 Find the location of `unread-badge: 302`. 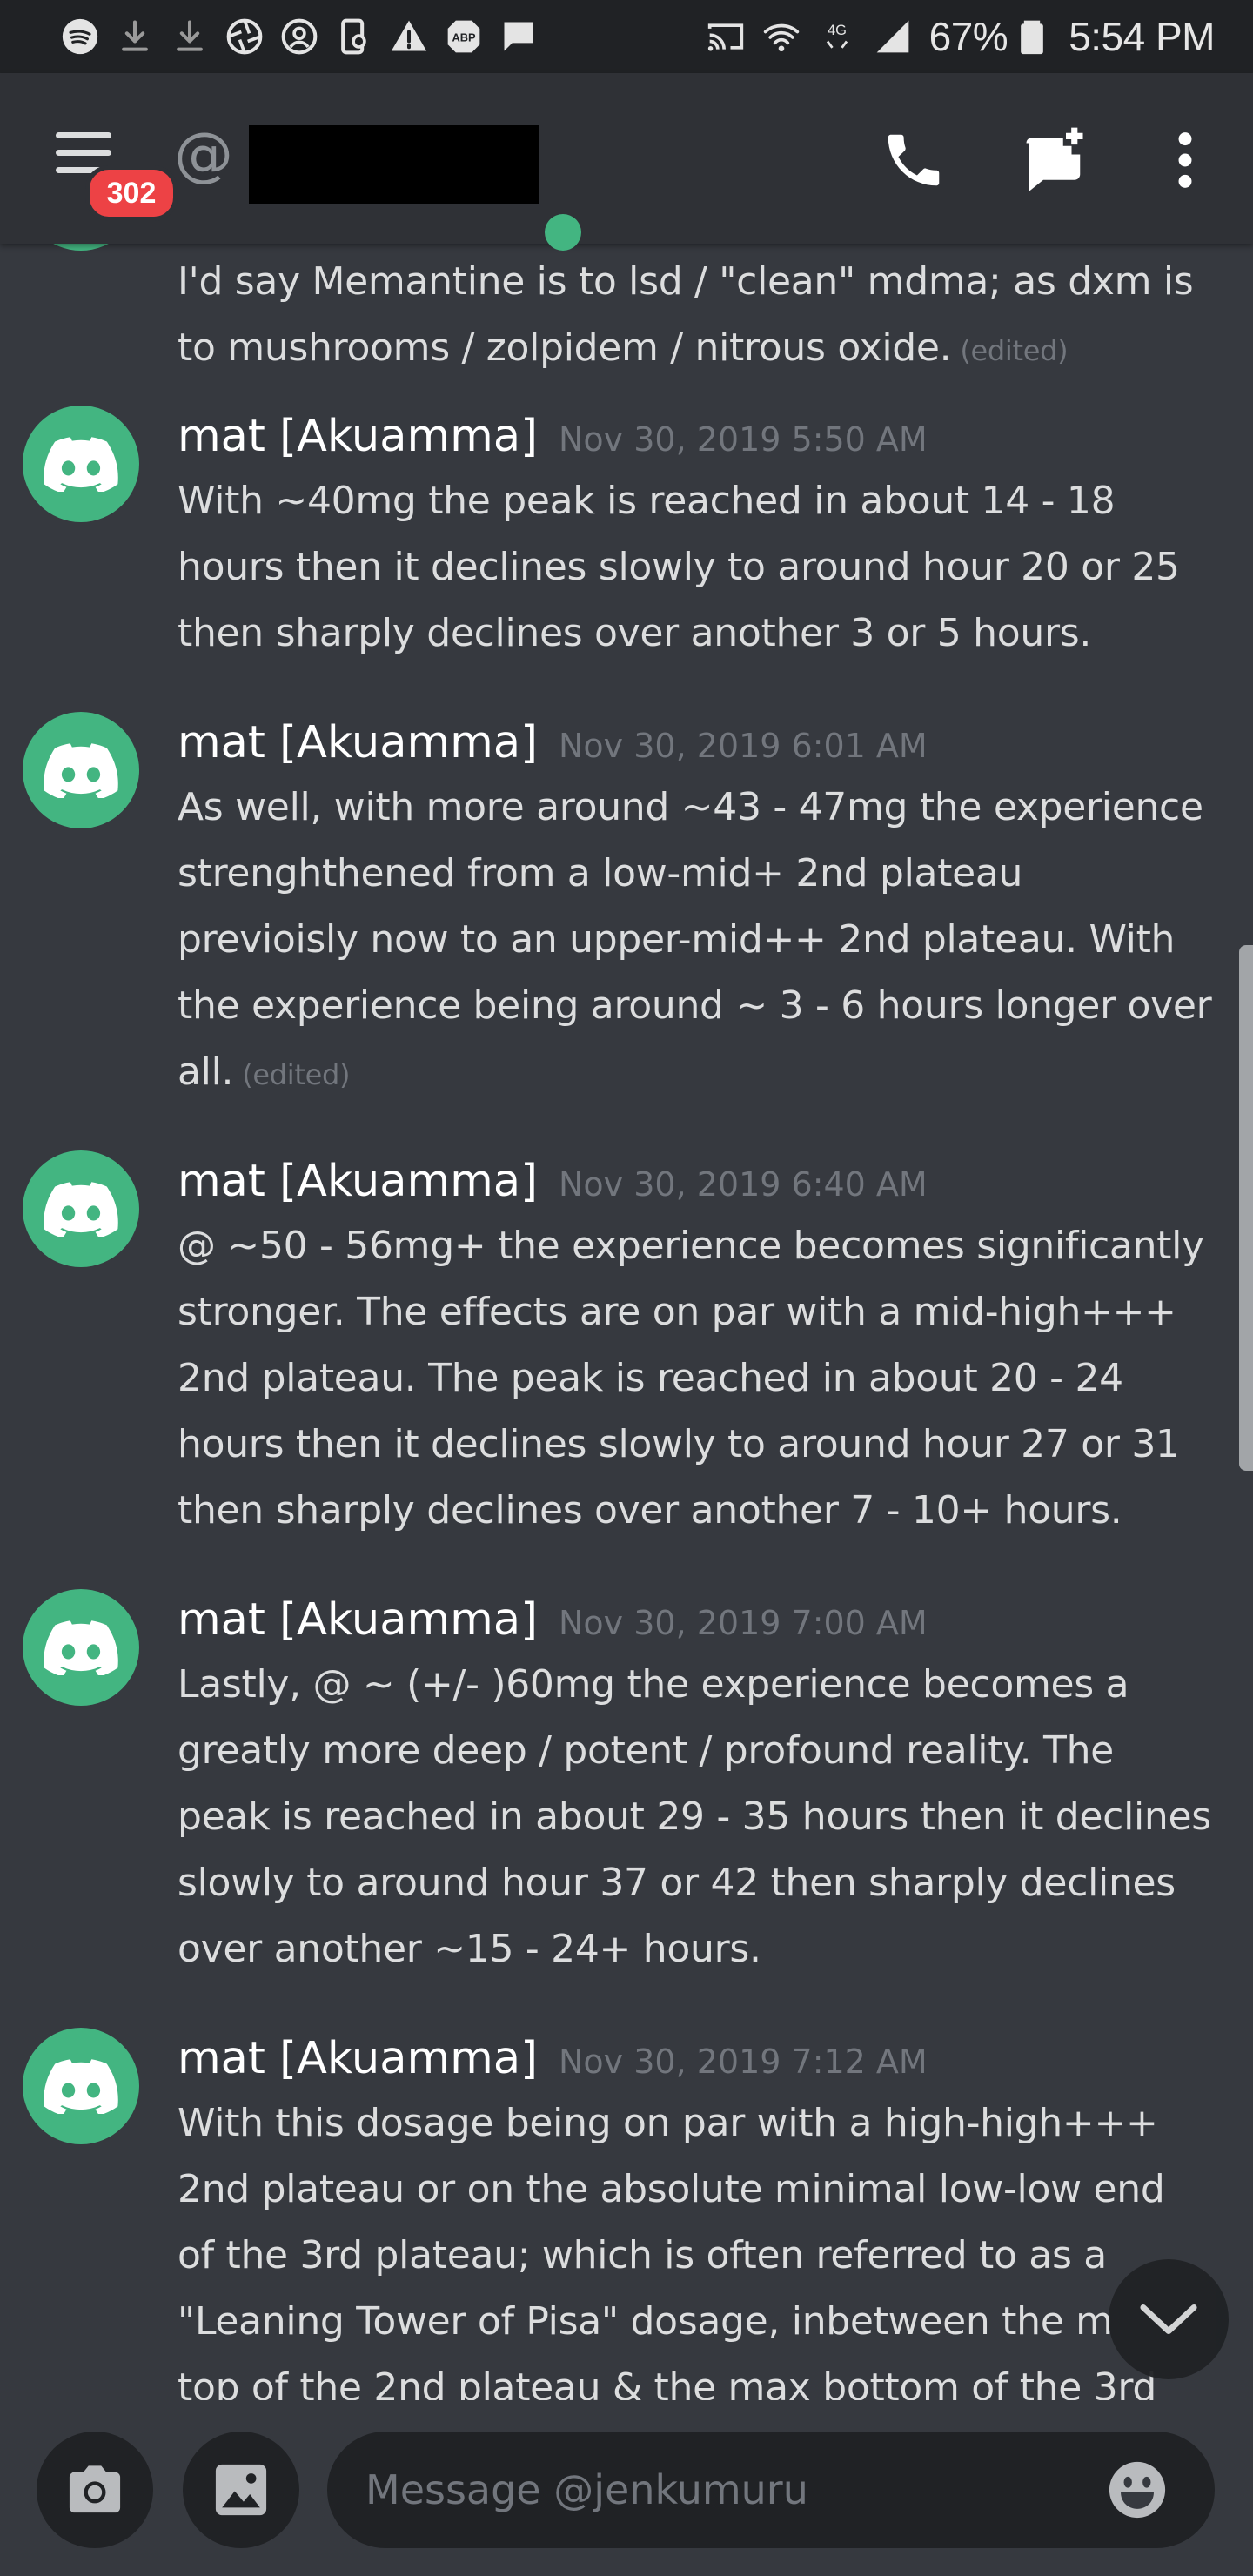

unread-badge: 302 is located at coordinates (131, 193).